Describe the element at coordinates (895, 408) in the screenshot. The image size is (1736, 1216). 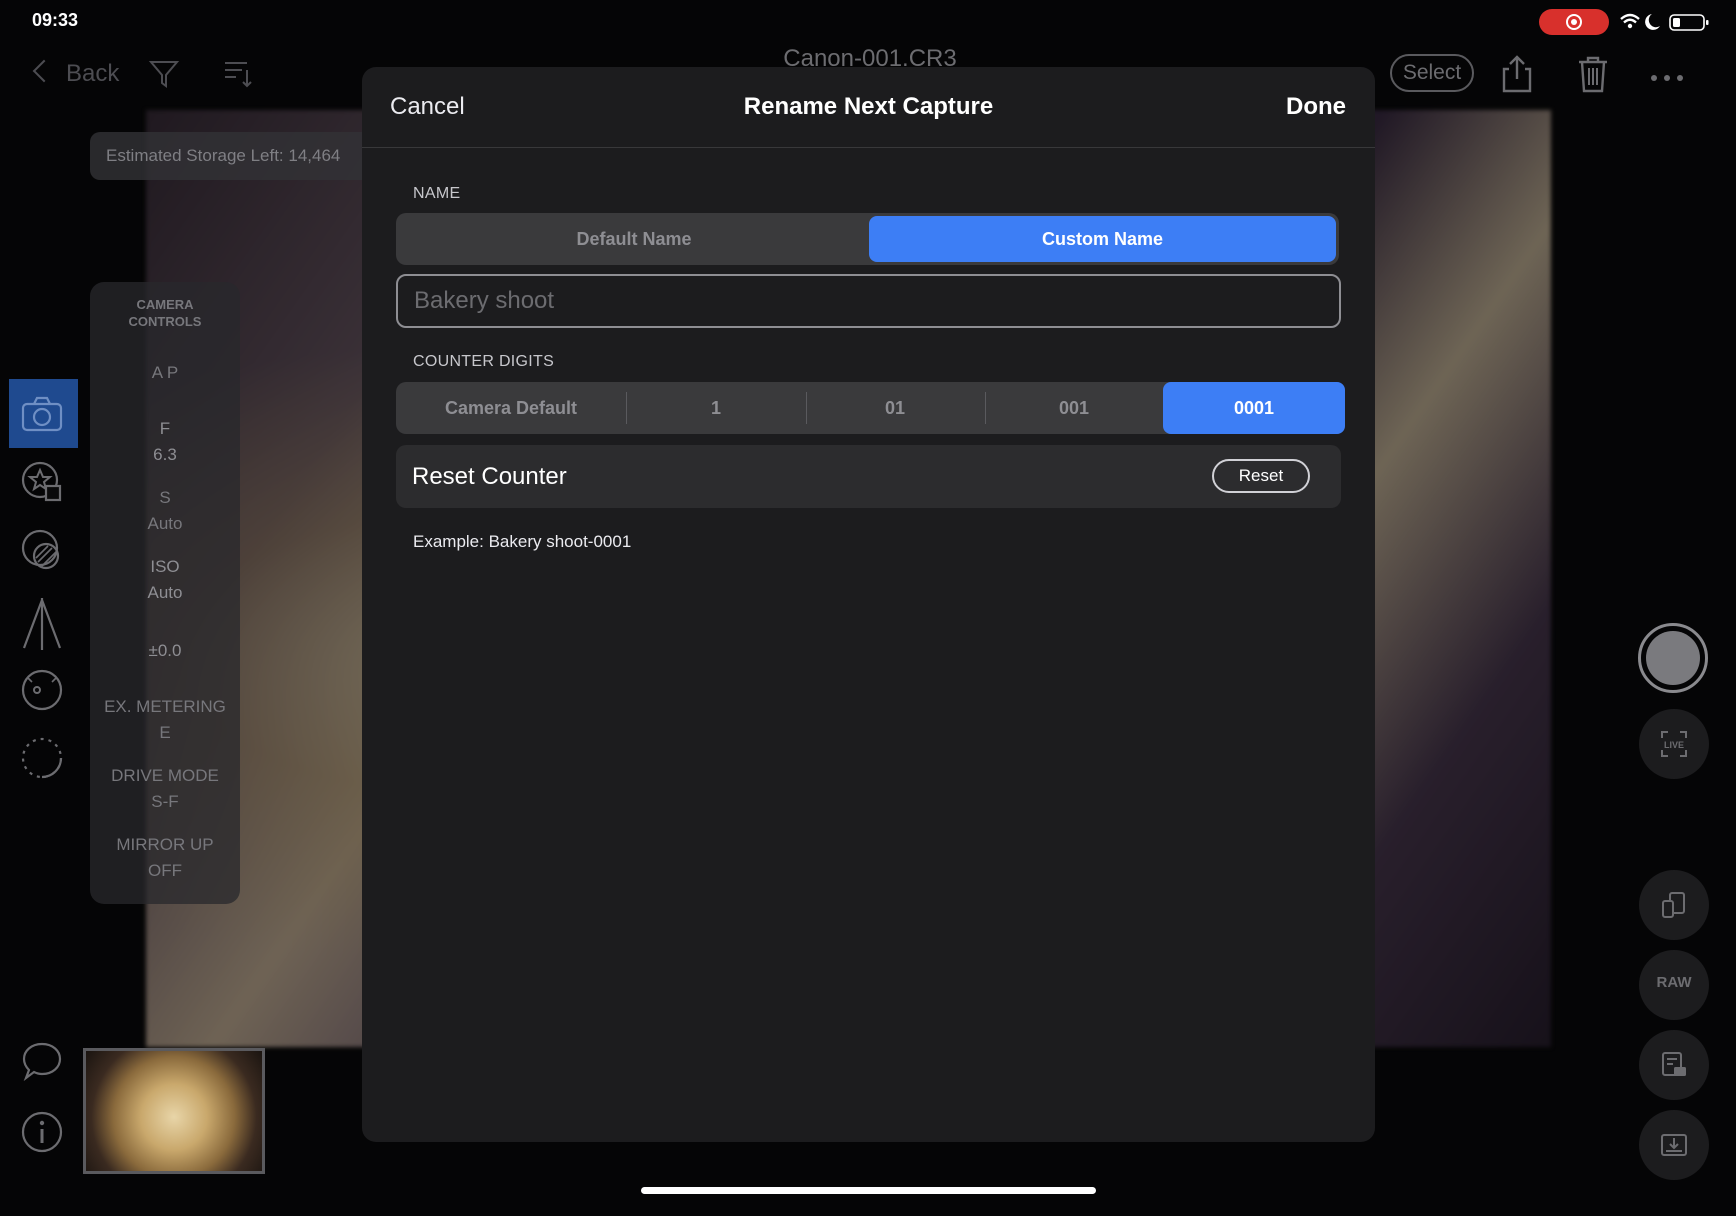
I see `segment-digits-01: 01` at that location.